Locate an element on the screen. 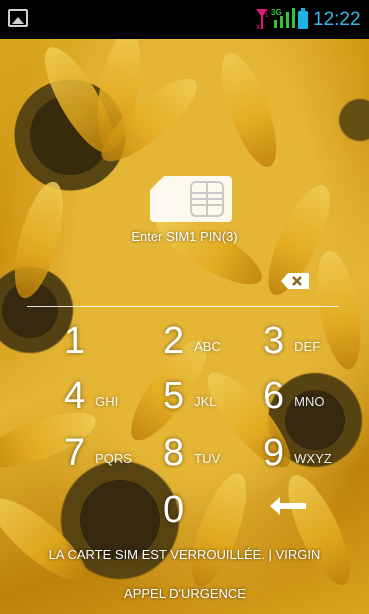 This screenshot has width=369, height=614. key-0: 0 is located at coordinates (178, 510).